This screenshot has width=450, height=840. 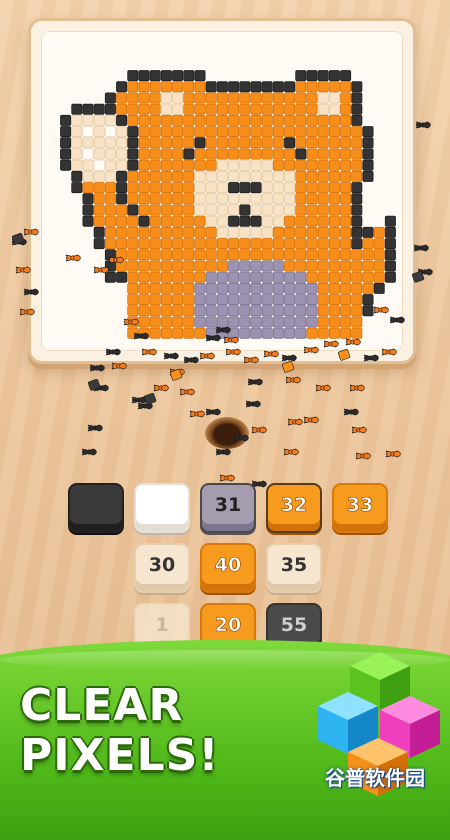 I want to click on color-tile: 40, so click(x=228, y=568).